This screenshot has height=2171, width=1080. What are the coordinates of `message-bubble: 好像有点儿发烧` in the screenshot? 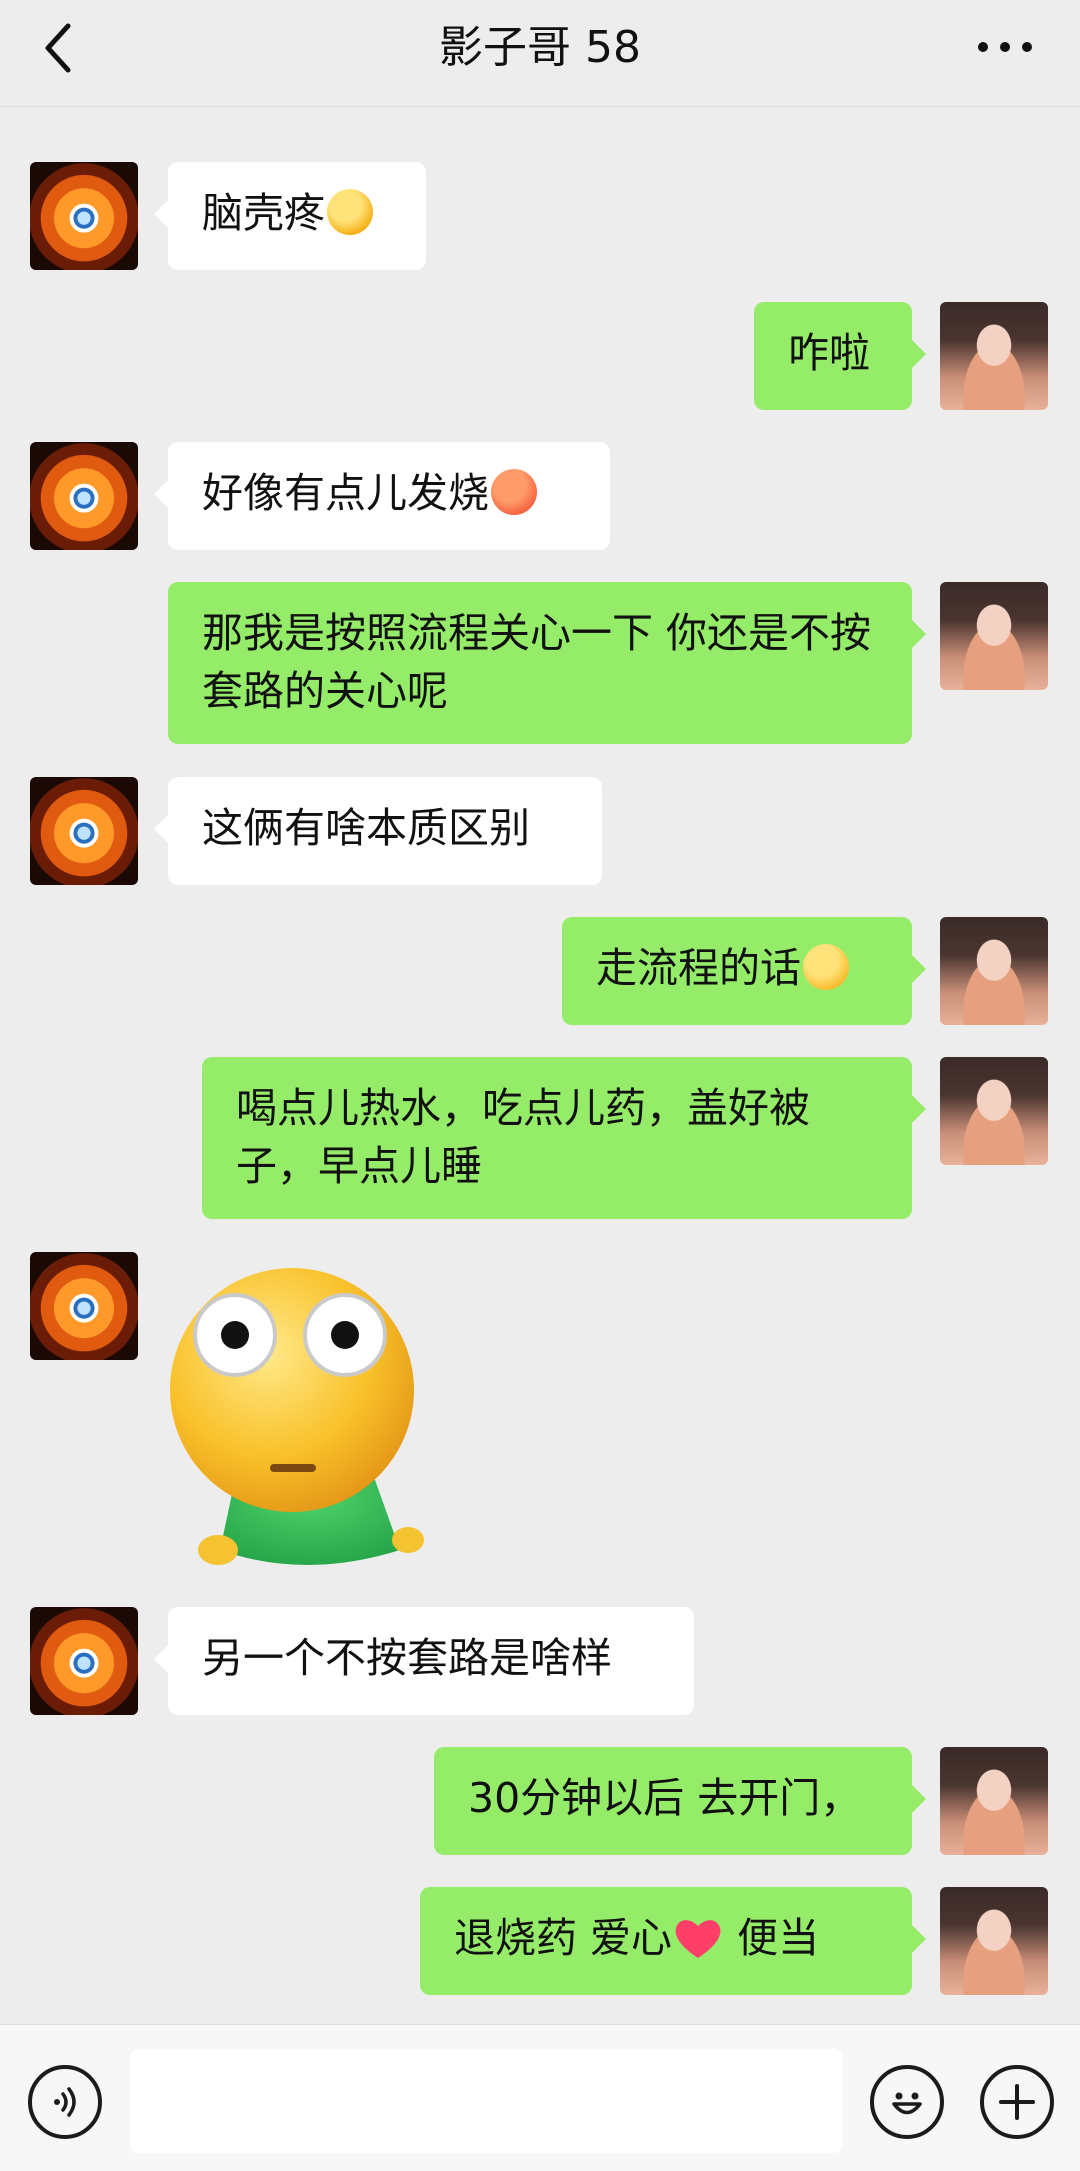 It's located at (382, 496).